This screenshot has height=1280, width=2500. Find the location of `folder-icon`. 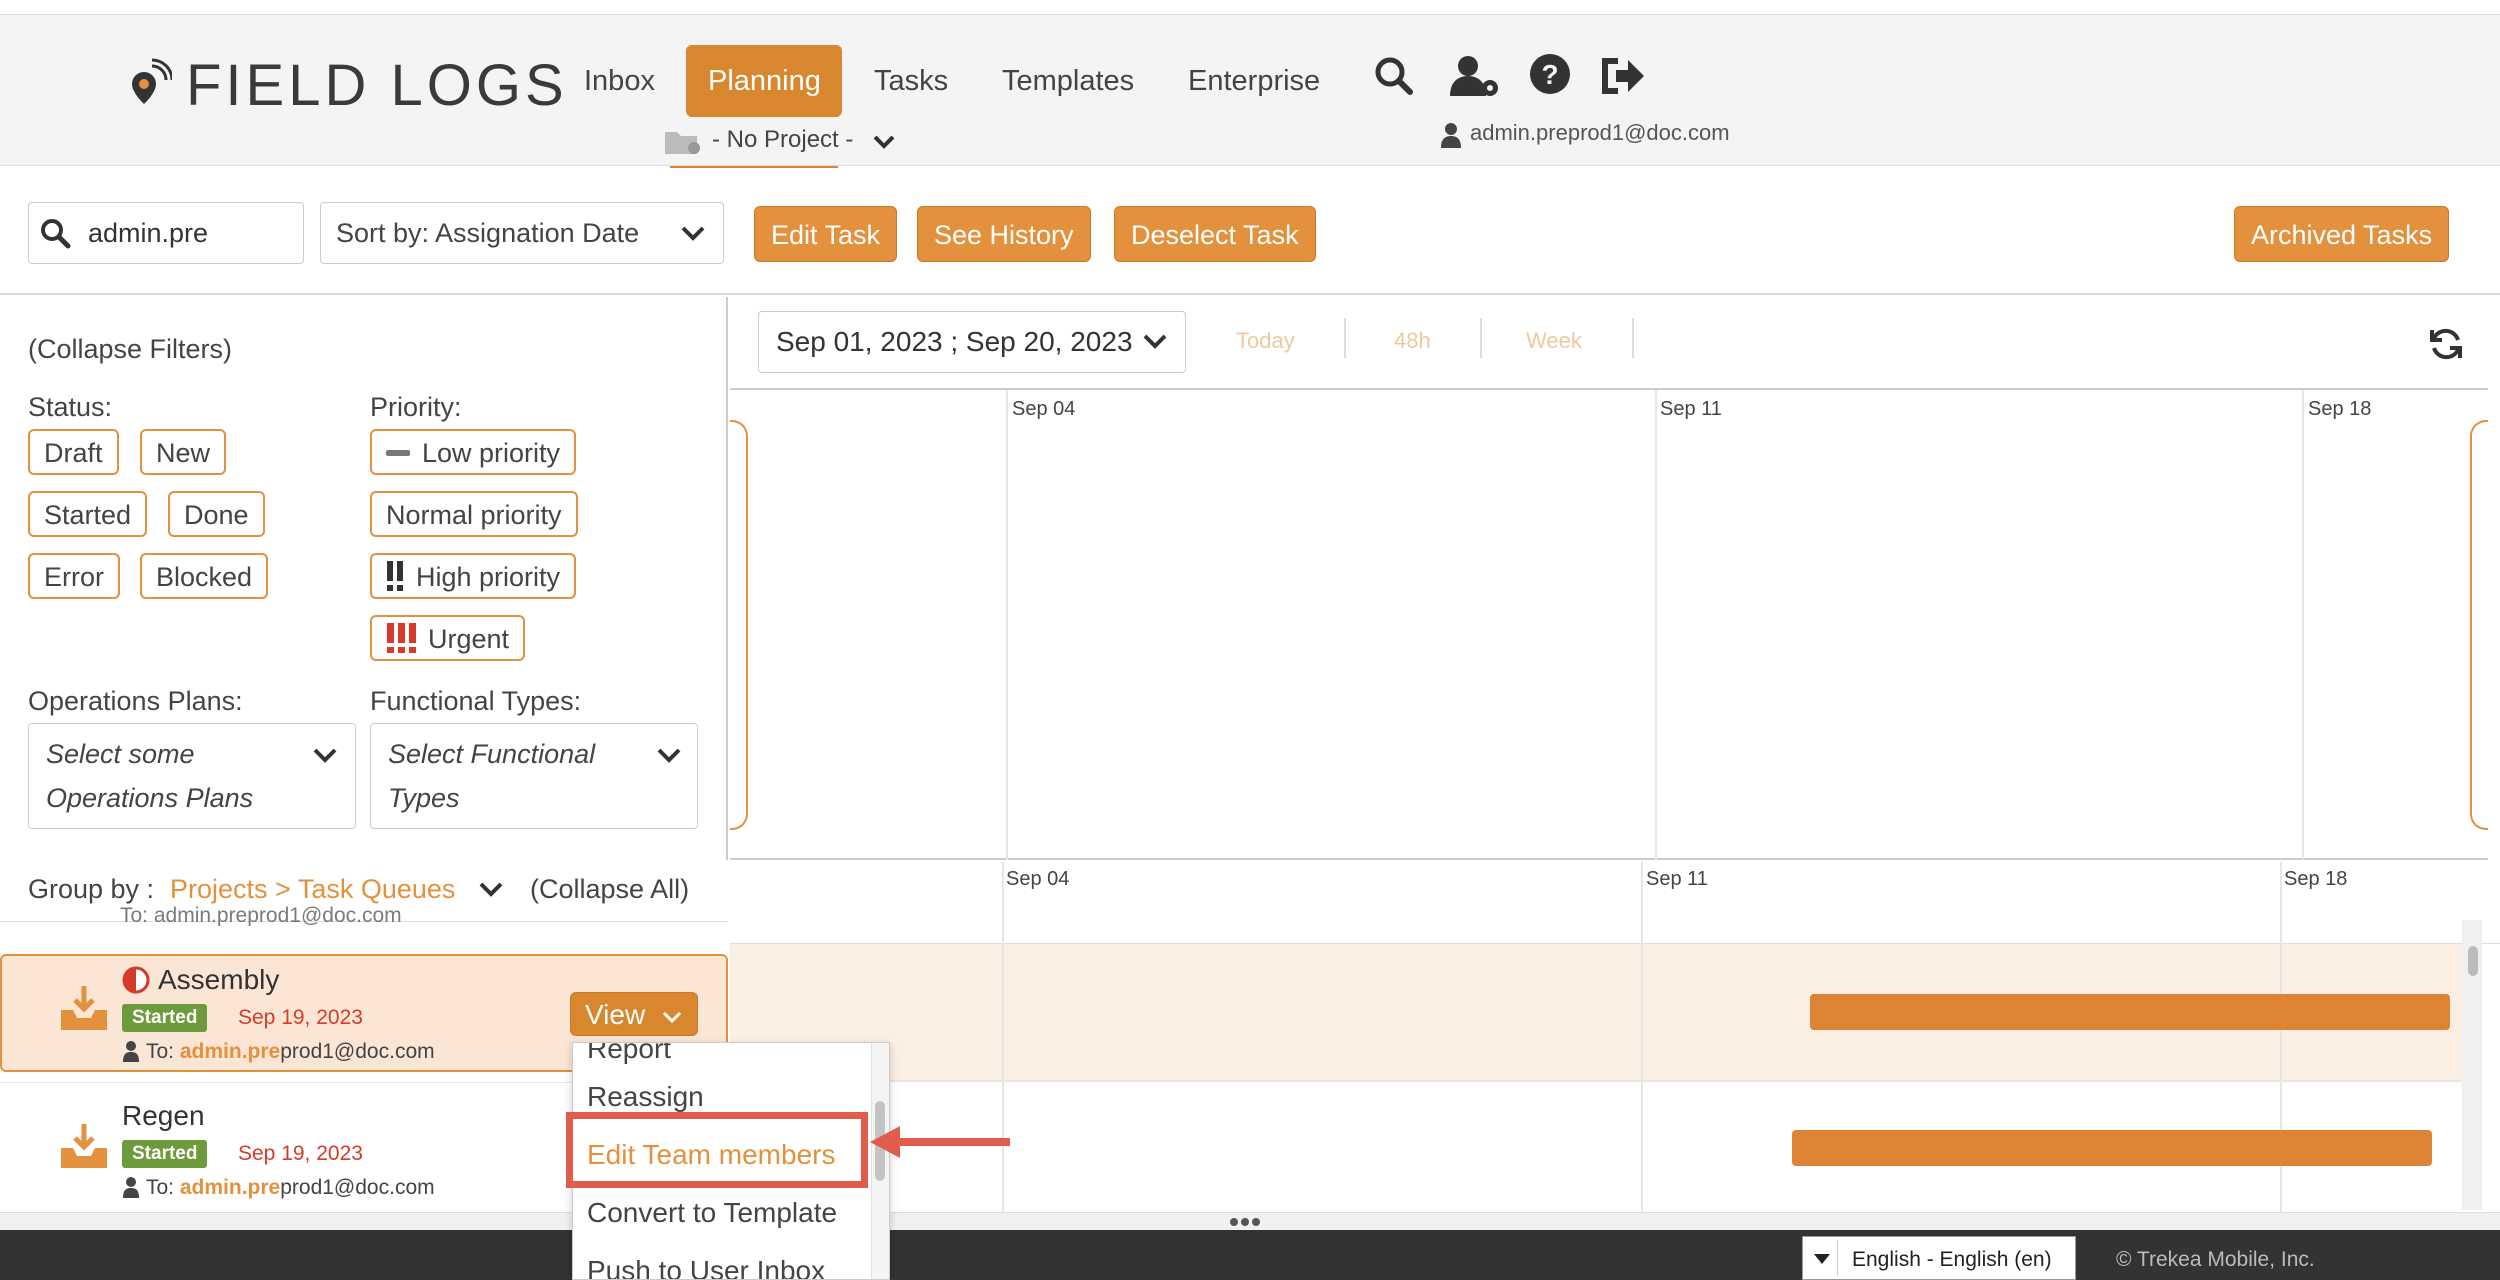

folder-icon is located at coordinates (683, 142).